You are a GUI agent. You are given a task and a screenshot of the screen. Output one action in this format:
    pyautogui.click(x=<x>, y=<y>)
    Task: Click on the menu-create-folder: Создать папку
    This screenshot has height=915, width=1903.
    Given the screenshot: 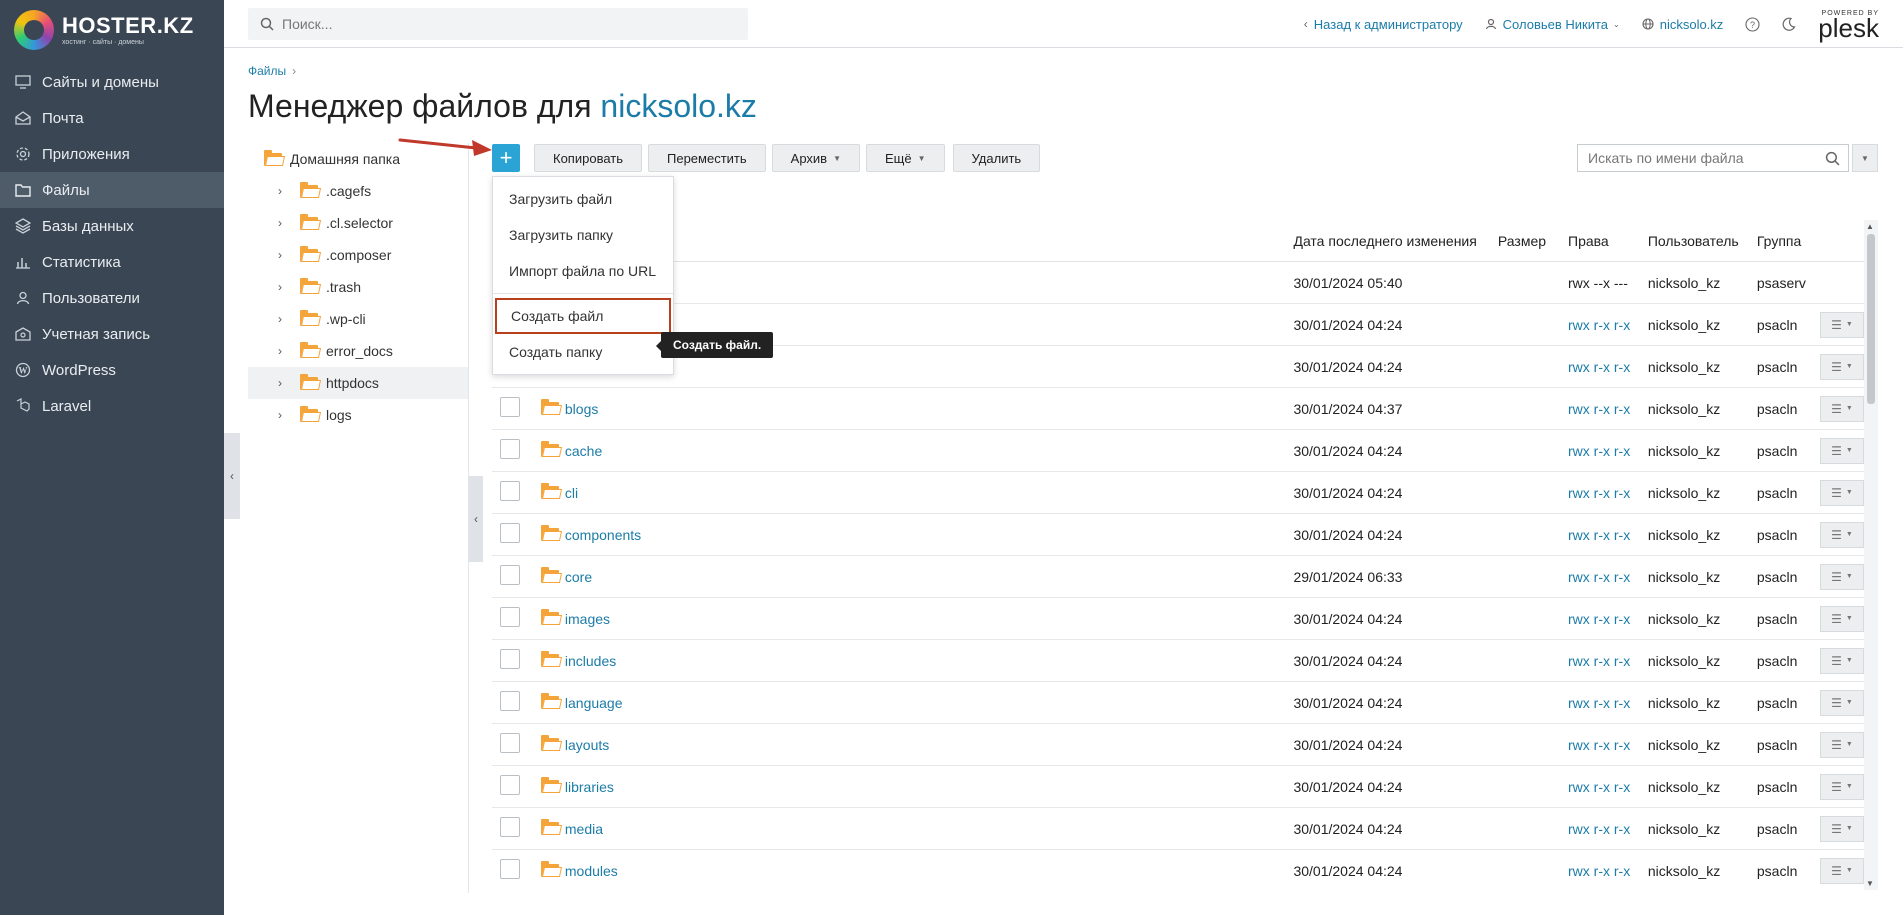 What is the action you would take?
    pyautogui.click(x=583, y=352)
    